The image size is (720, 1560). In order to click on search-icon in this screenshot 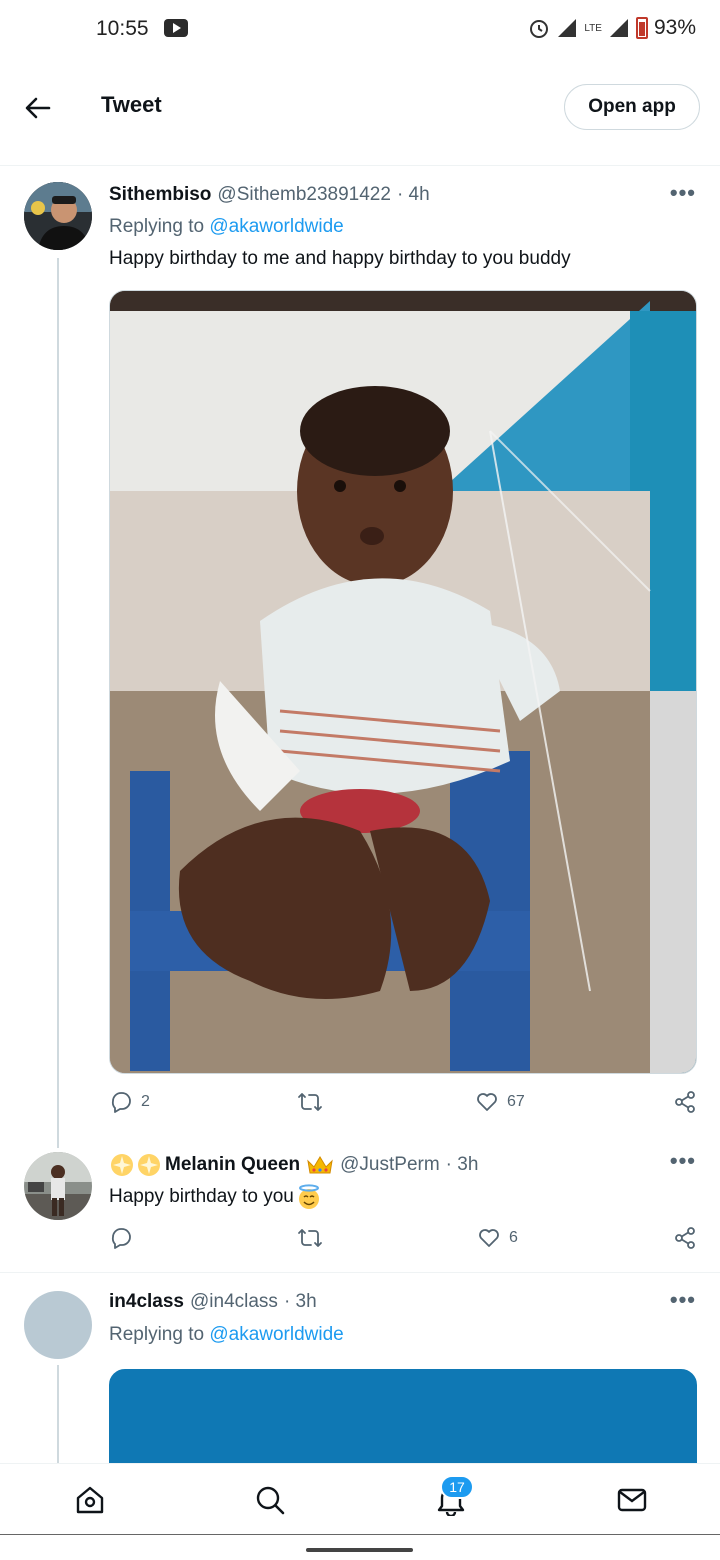, I will do `click(270, 1500)`.